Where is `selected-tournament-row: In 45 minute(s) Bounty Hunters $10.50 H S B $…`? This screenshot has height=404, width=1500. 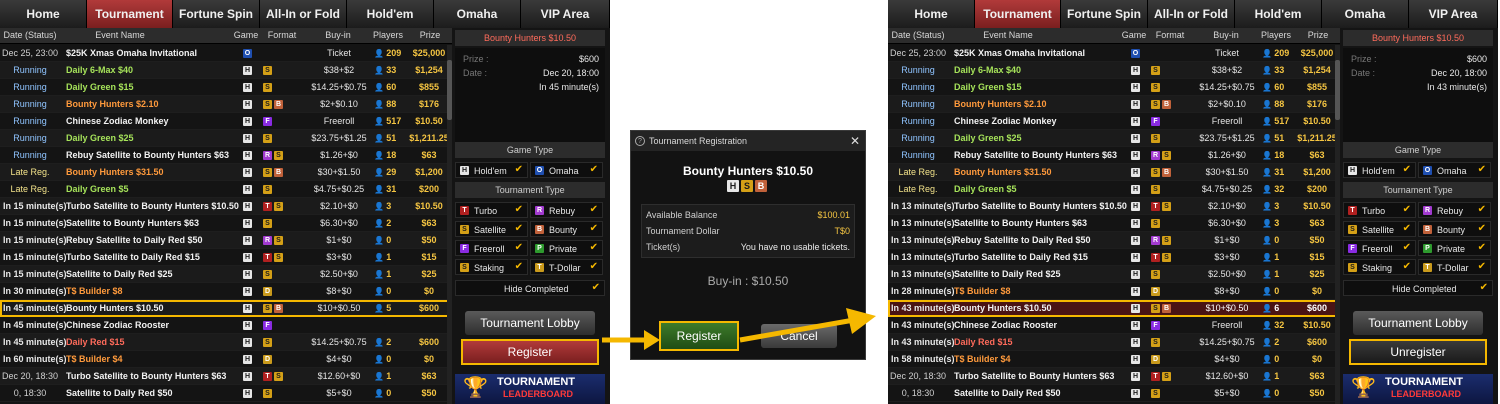
selected-tournament-row: In 45 minute(s) Bounty Hunters $10.50 H S B $… is located at coordinates (226, 308).